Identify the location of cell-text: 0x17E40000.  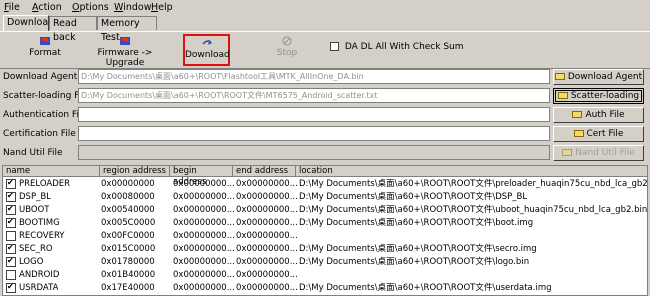
(128, 288).